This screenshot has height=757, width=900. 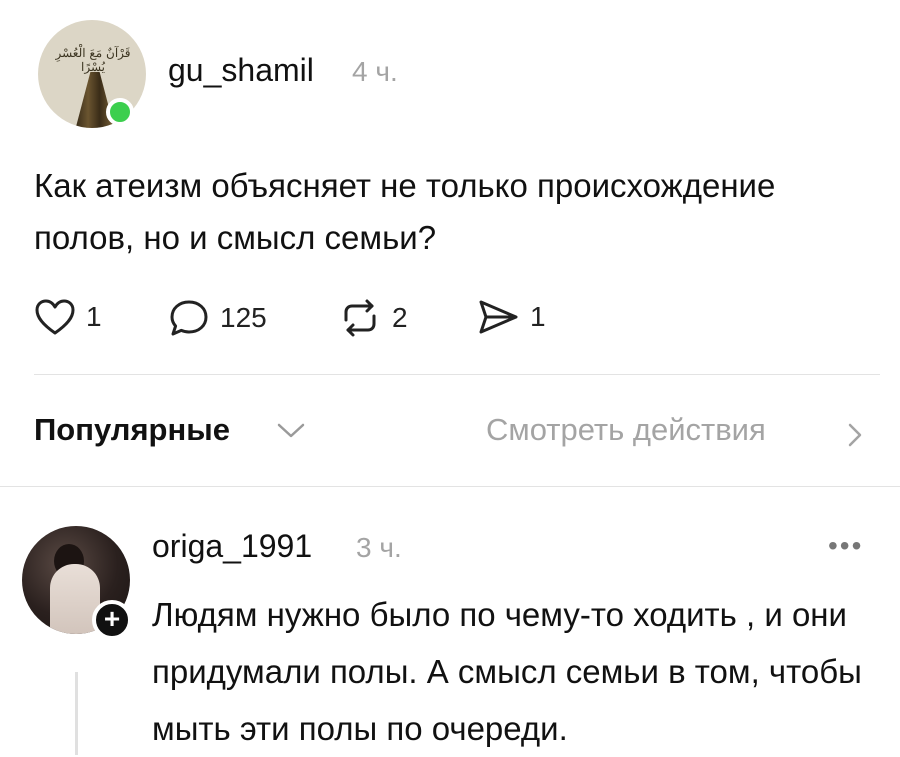 What do you see at coordinates (450, 486) in the screenshot?
I see `comments-divider` at bounding box center [450, 486].